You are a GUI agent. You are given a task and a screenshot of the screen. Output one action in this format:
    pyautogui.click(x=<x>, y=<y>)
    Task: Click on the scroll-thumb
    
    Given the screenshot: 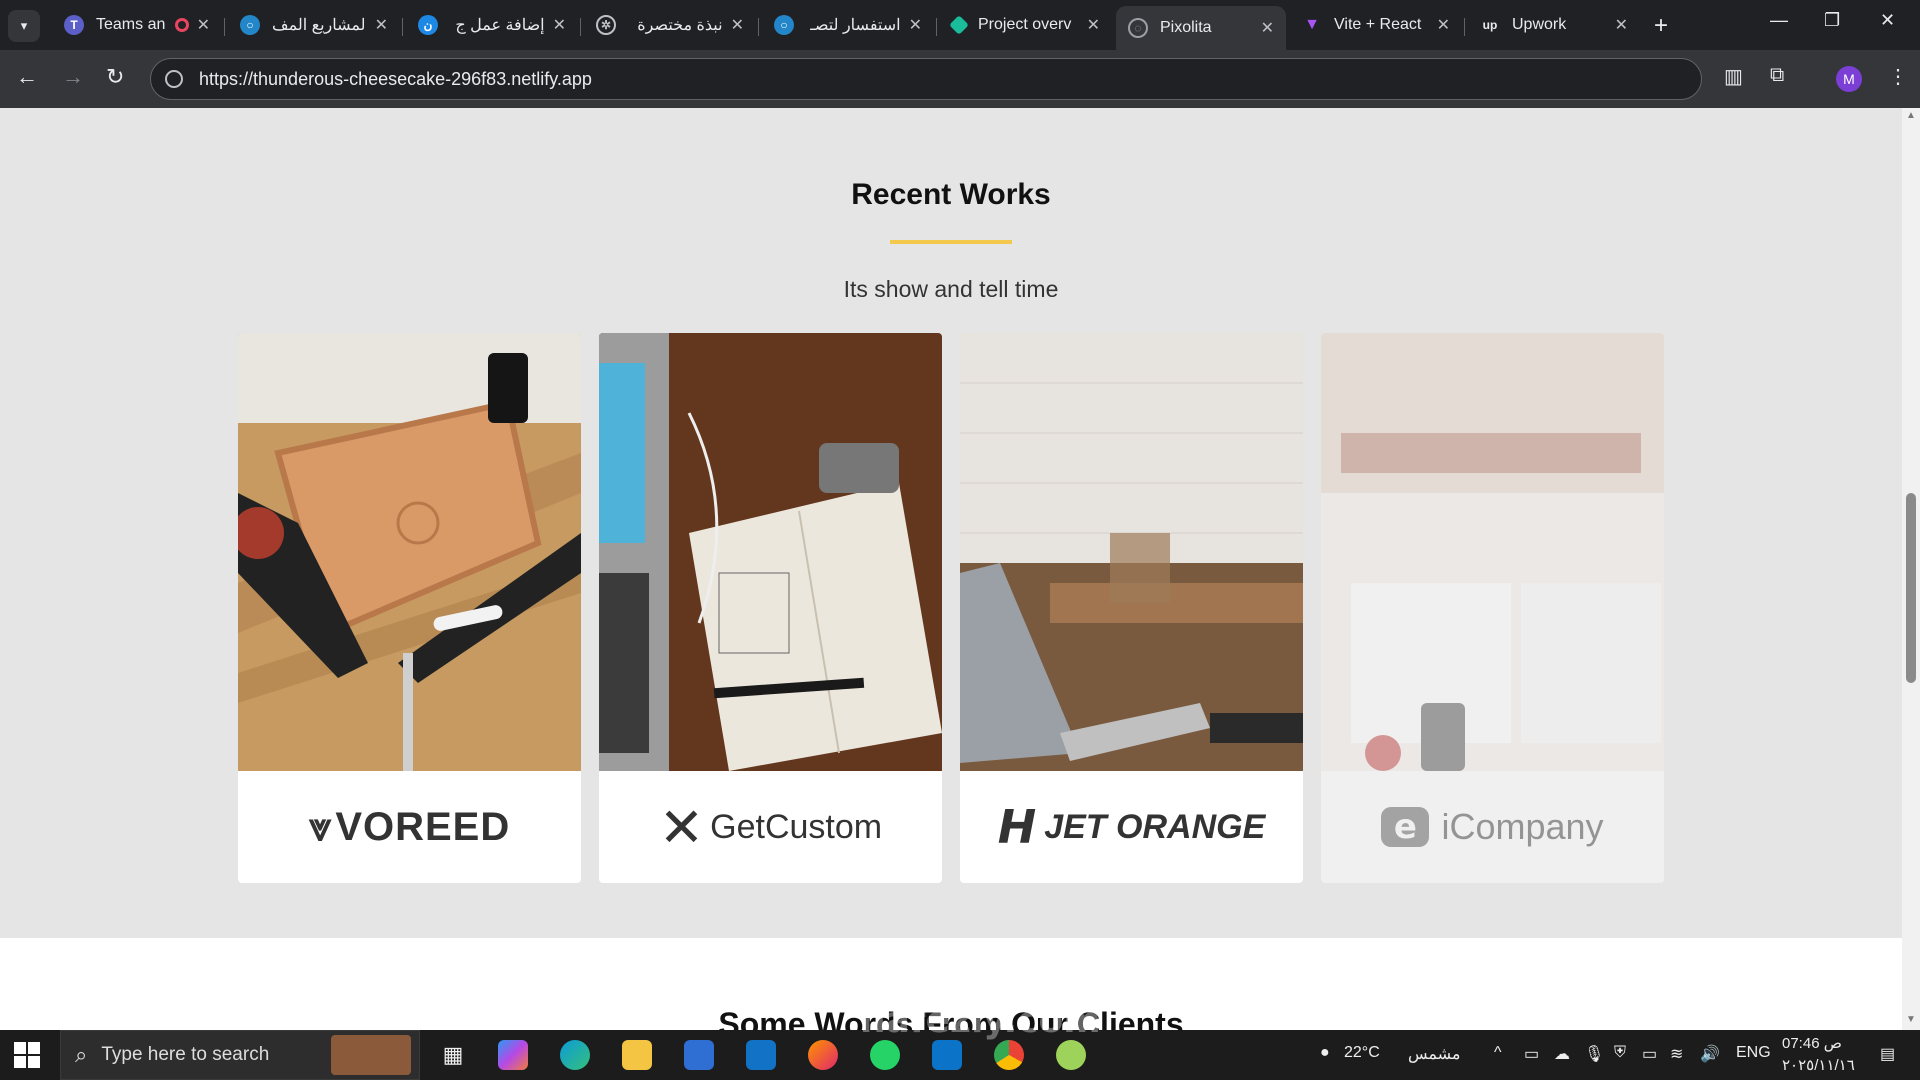 What is the action you would take?
    pyautogui.click(x=1911, y=588)
    